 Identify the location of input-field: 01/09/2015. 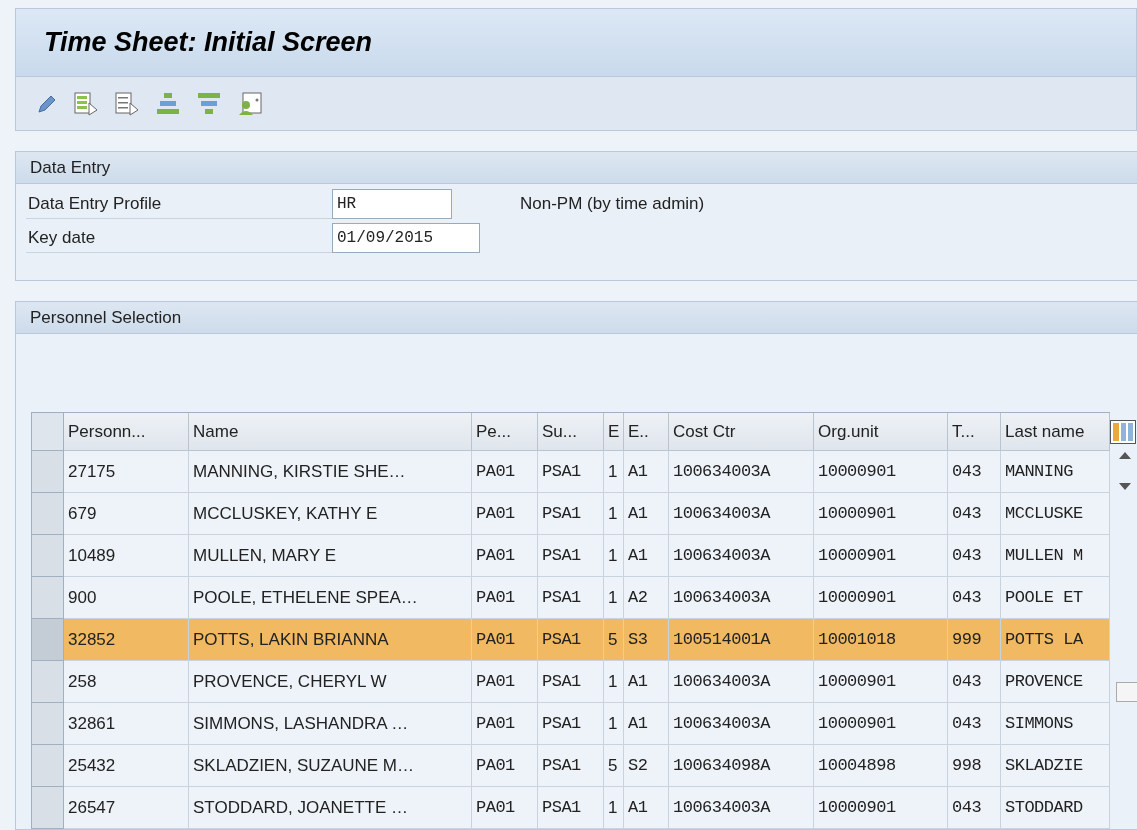
(406, 238).